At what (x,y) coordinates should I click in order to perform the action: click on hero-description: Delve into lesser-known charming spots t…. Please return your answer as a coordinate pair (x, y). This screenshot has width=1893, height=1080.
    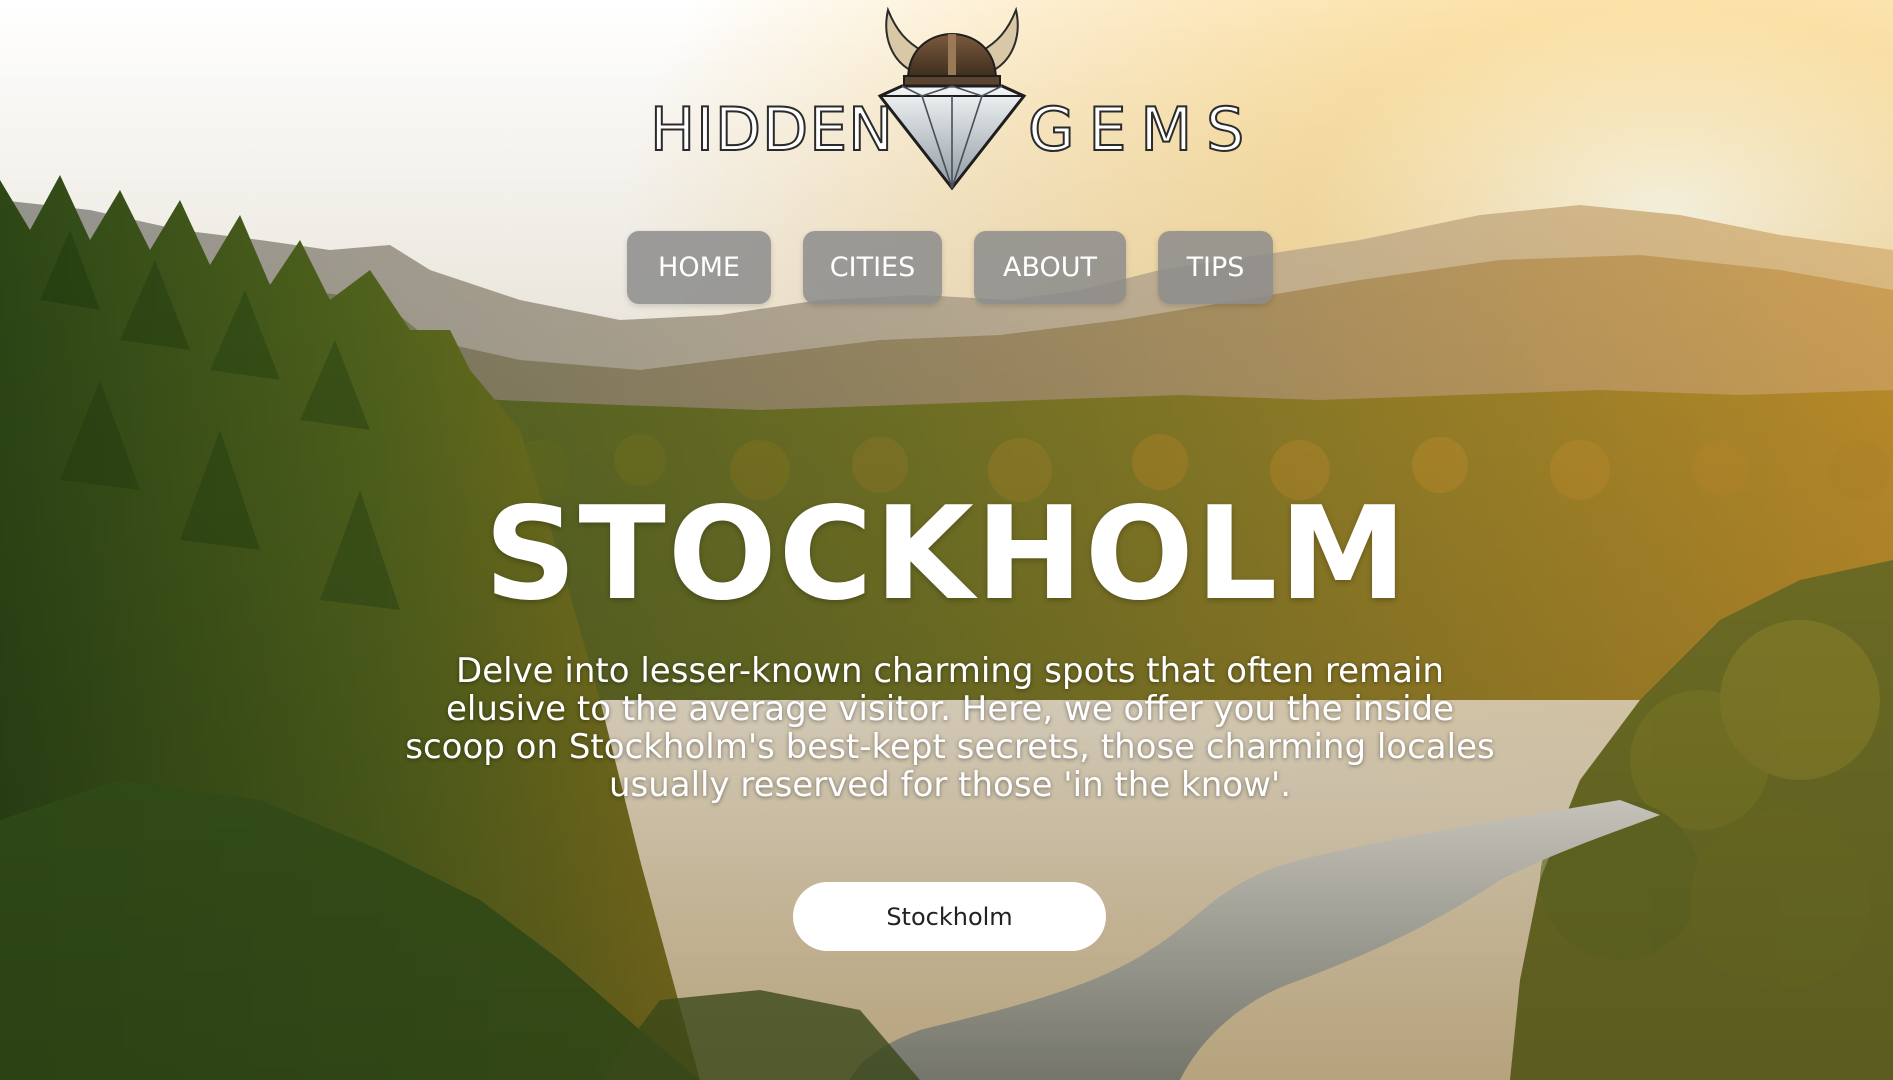
    Looking at the image, I should click on (950, 728).